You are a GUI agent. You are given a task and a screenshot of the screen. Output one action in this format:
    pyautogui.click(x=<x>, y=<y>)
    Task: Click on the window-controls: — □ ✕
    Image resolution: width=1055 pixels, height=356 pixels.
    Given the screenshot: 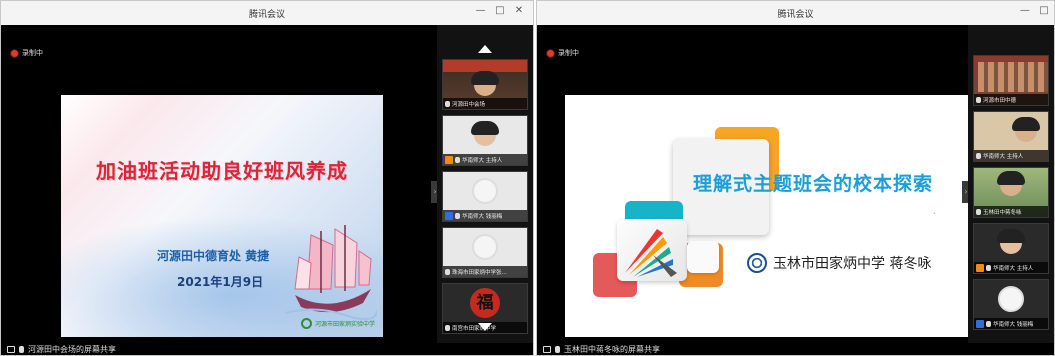 What is the action you would take?
    pyautogui.click(x=500, y=10)
    